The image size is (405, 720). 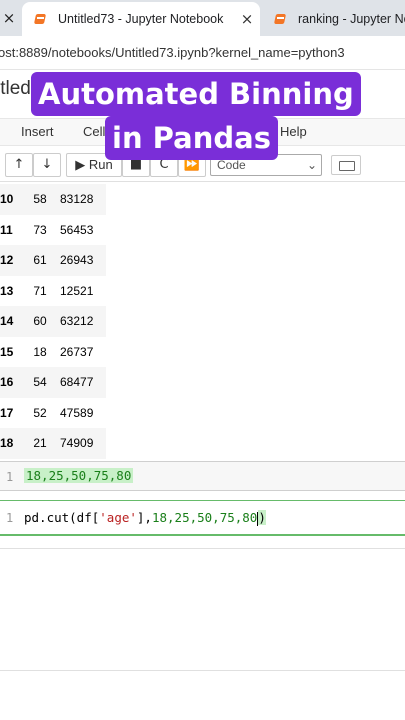 What do you see at coordinates (7, 260) in the screenshot?
I see `row-index: 12` at bounding box center [7, 260].